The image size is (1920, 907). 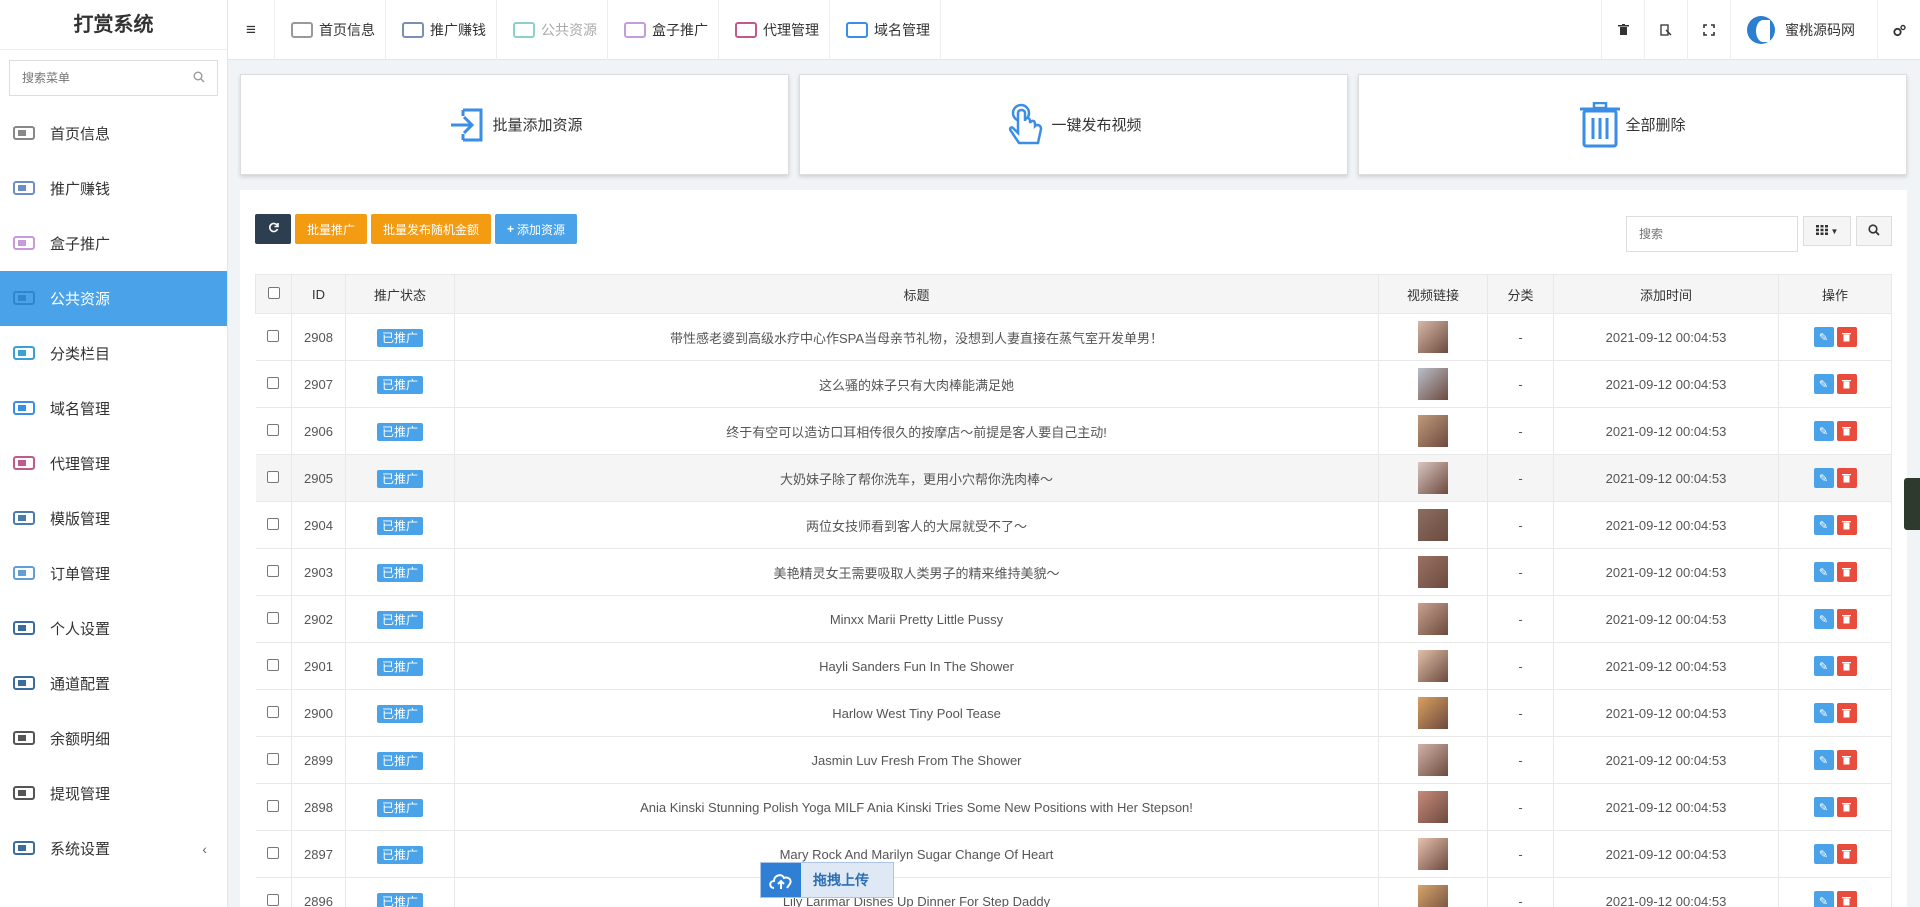 What do you see at coordinates (113, 188) in the screenshot?
I see `sidebar-item-promote: 推广赚钱` at bounding box center [113, 188].